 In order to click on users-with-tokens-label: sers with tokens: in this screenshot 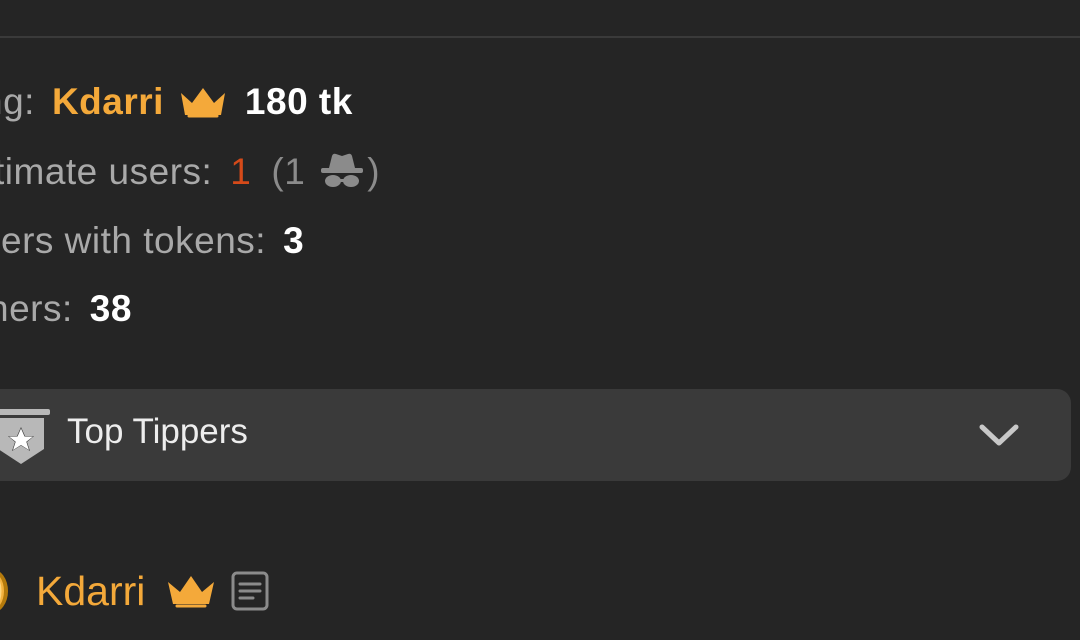, I will do `click(133, 240)`.